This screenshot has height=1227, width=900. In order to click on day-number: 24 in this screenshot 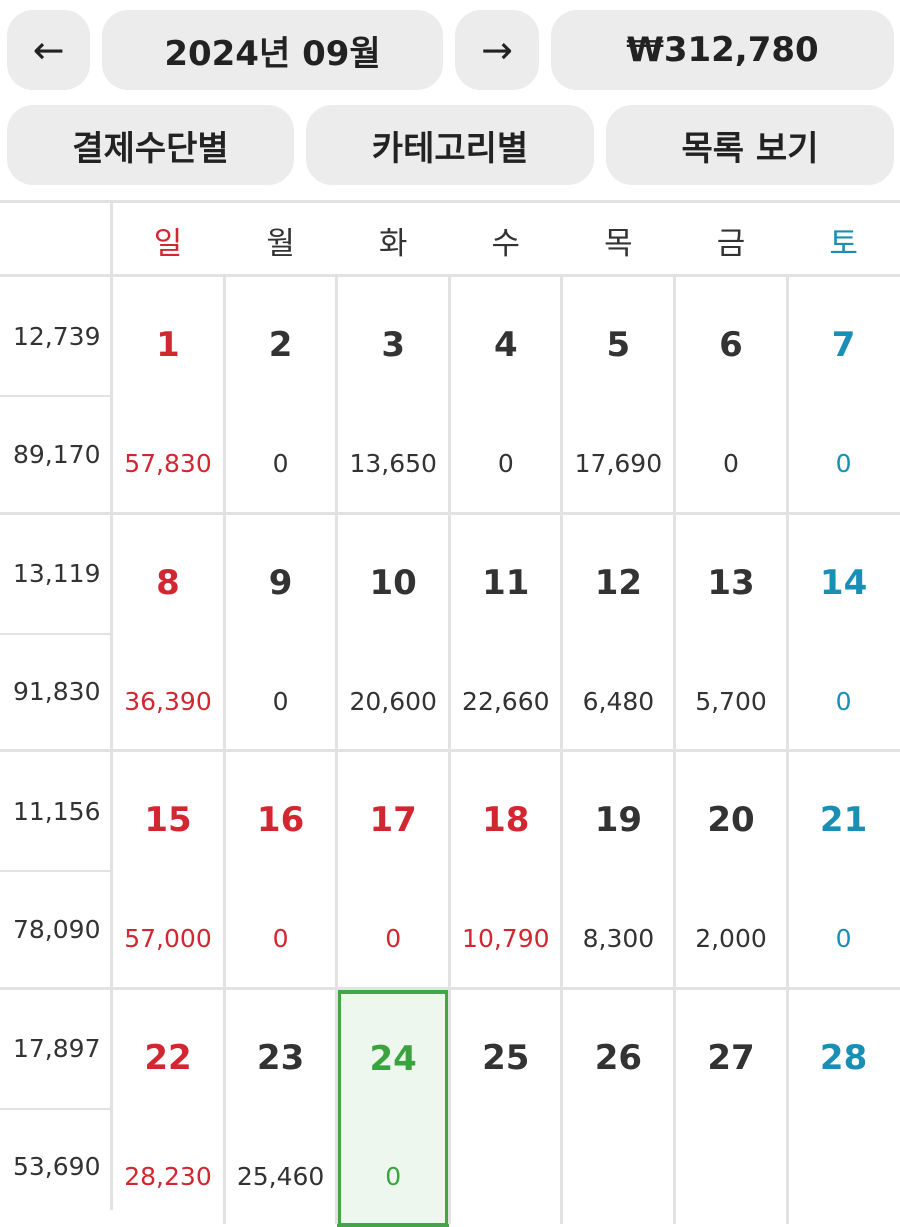, I will do `click(393, 1058)`.